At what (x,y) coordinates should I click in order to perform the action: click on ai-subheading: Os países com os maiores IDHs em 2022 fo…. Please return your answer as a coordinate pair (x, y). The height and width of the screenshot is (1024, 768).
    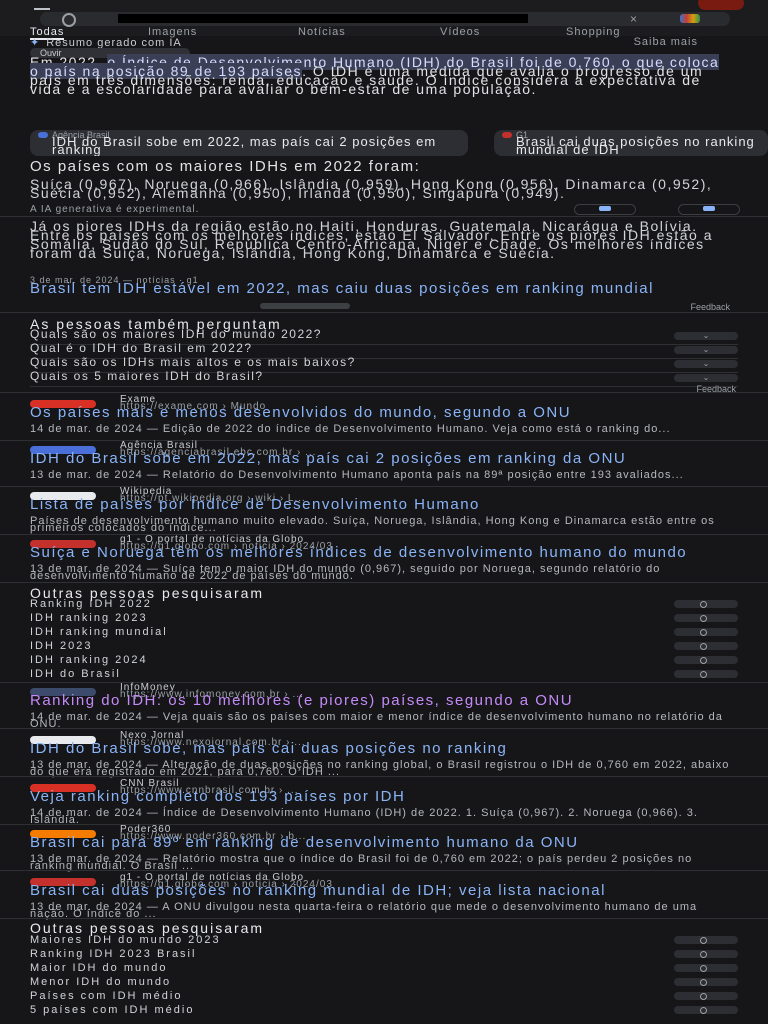
    Looking at the image, I should click on (225, 166).